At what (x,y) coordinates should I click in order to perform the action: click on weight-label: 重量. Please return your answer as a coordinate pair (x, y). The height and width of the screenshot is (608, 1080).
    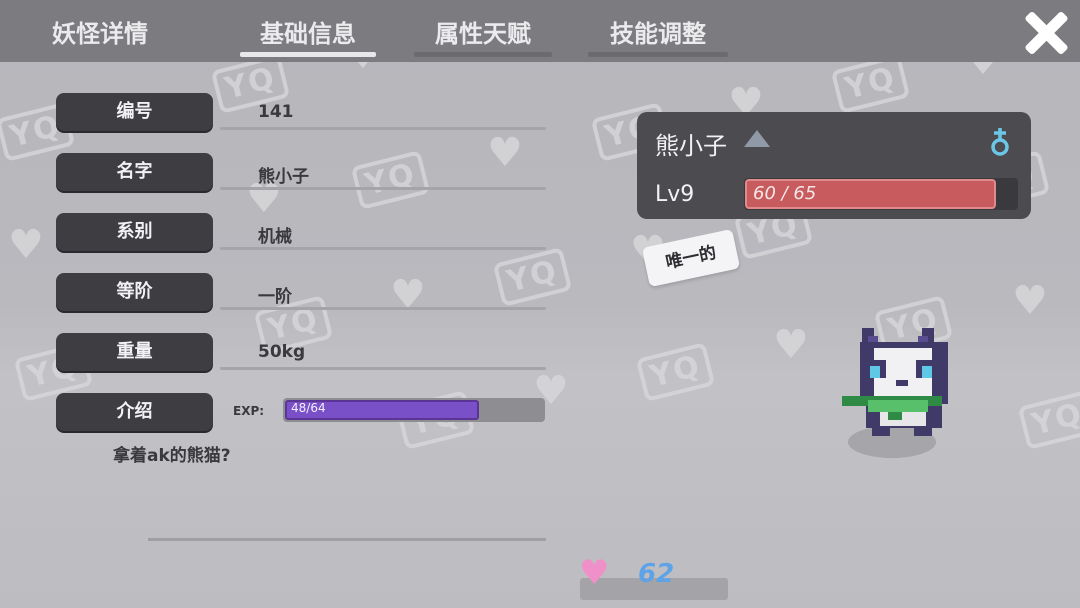
    Looking at the image, I should click on (134, 352).